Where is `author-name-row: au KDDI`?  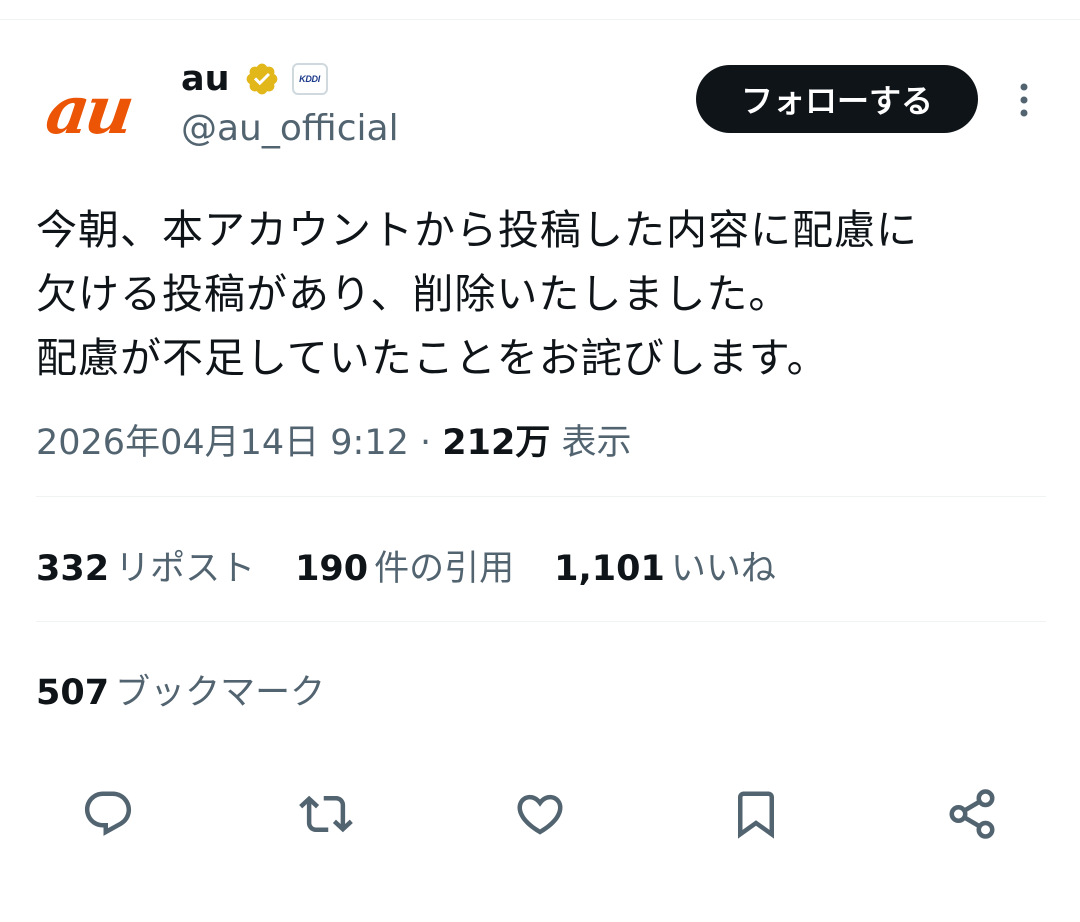
author-name-row: au KDDI is located at coordinates (254, 79).